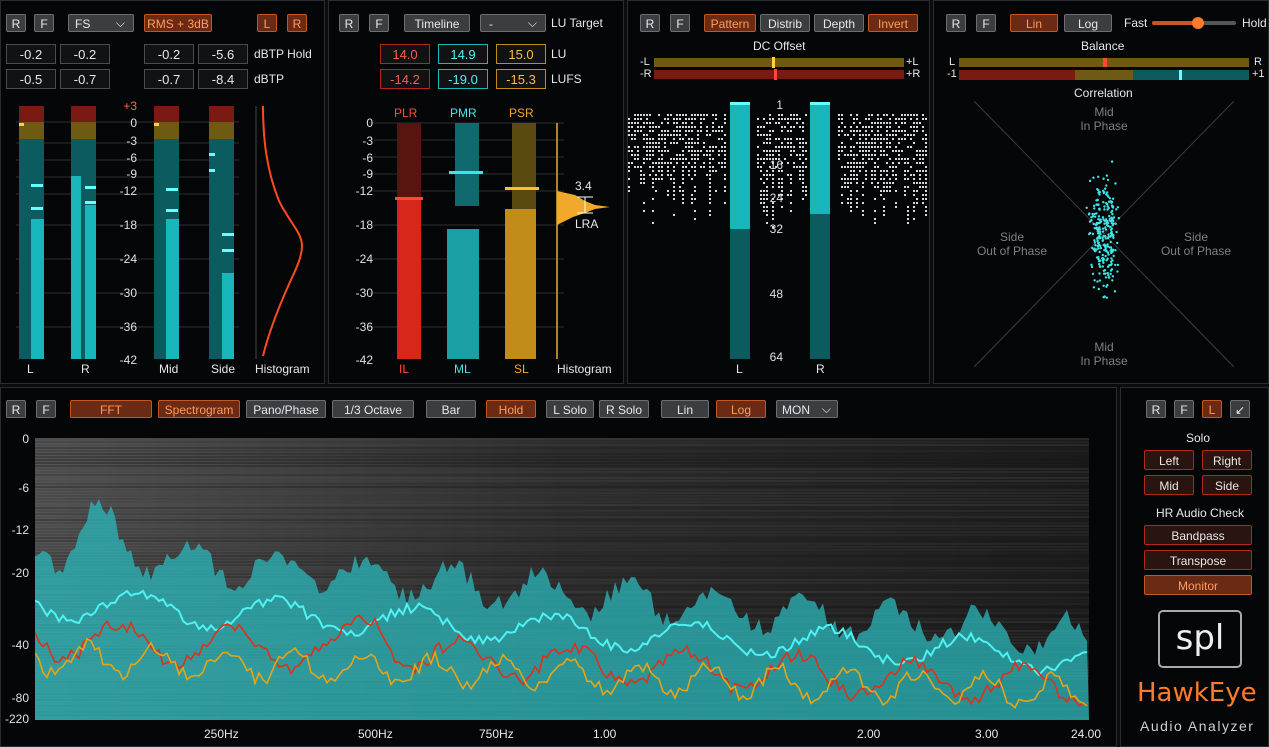 This screenshot has height=747, width=1269. I want to click on decay-slider, so click(1194, 23).